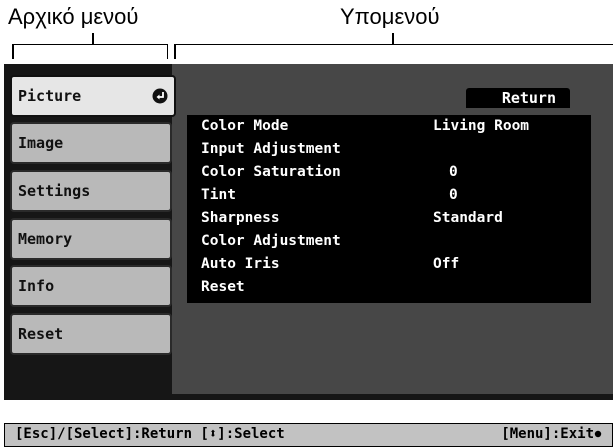  What do you see at coordinates (91, 286) in the screenshot?
I see `menu-item-info: Info` at bounding box center [91, 286].